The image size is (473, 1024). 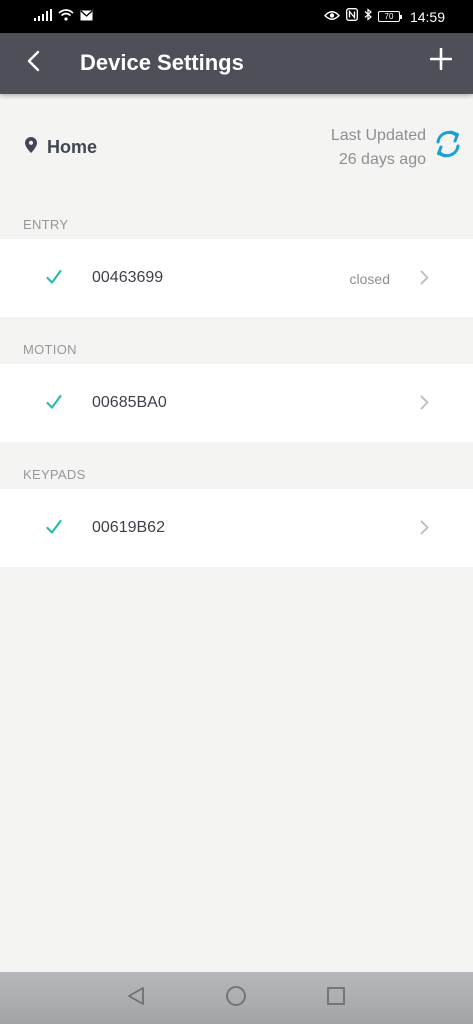 I want to click on refresh-button, so click(x=448, y=146).